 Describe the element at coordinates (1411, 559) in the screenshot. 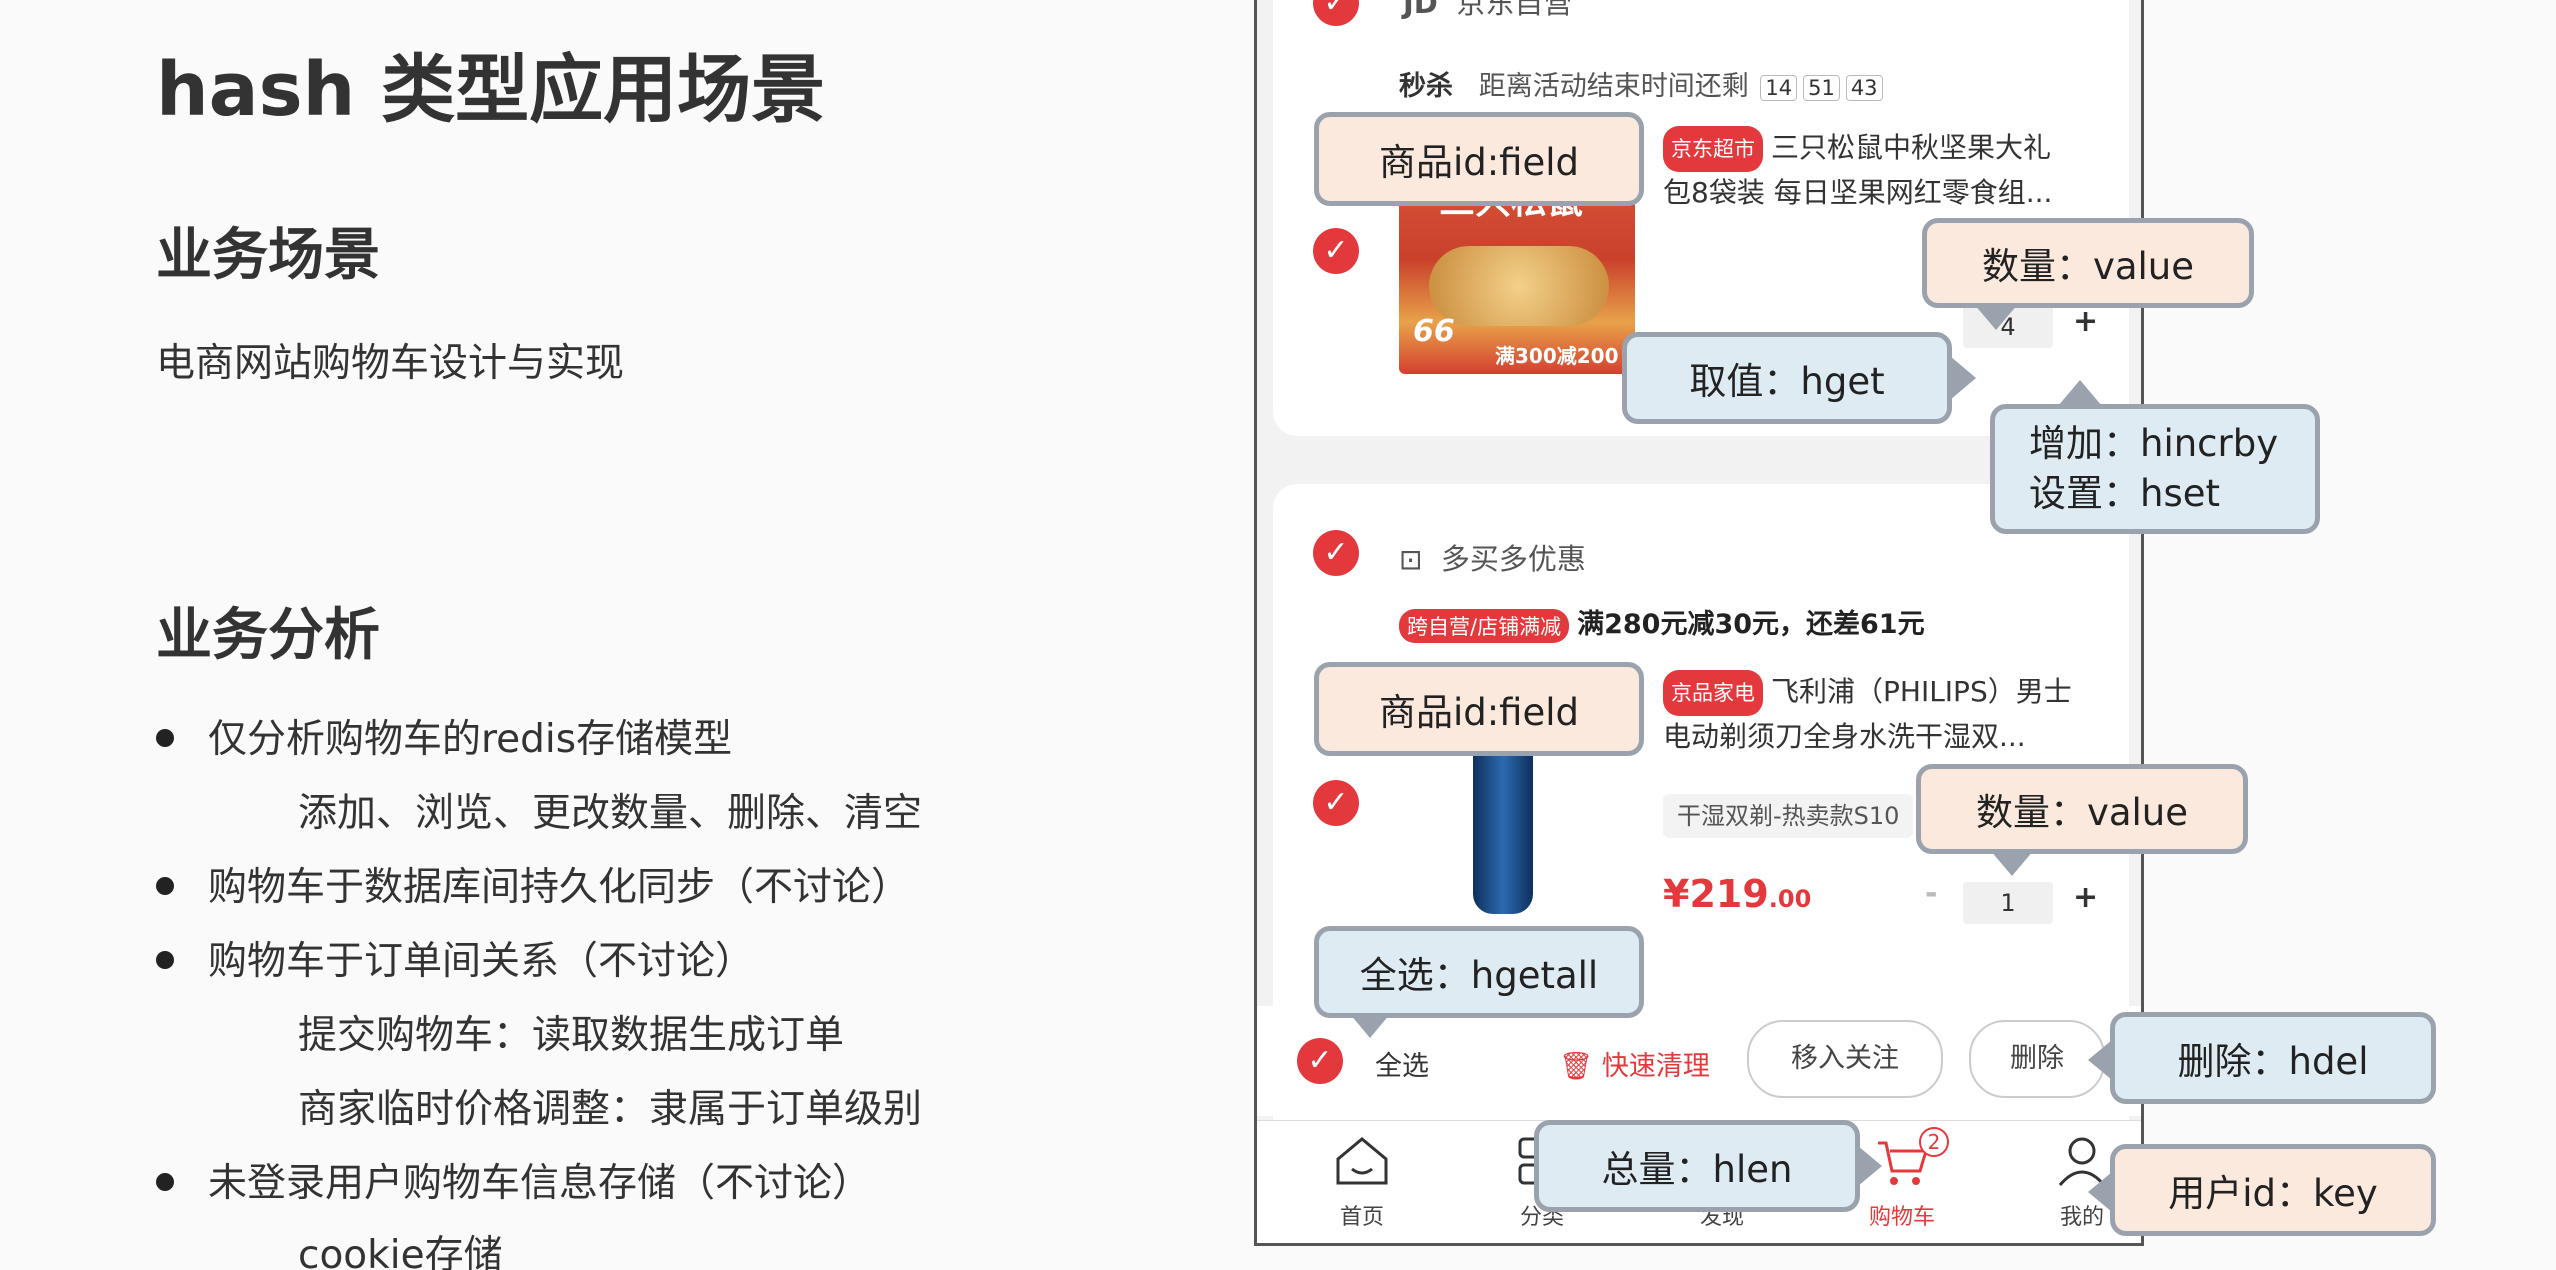

I see `discount-icon: ⊡` at that location.